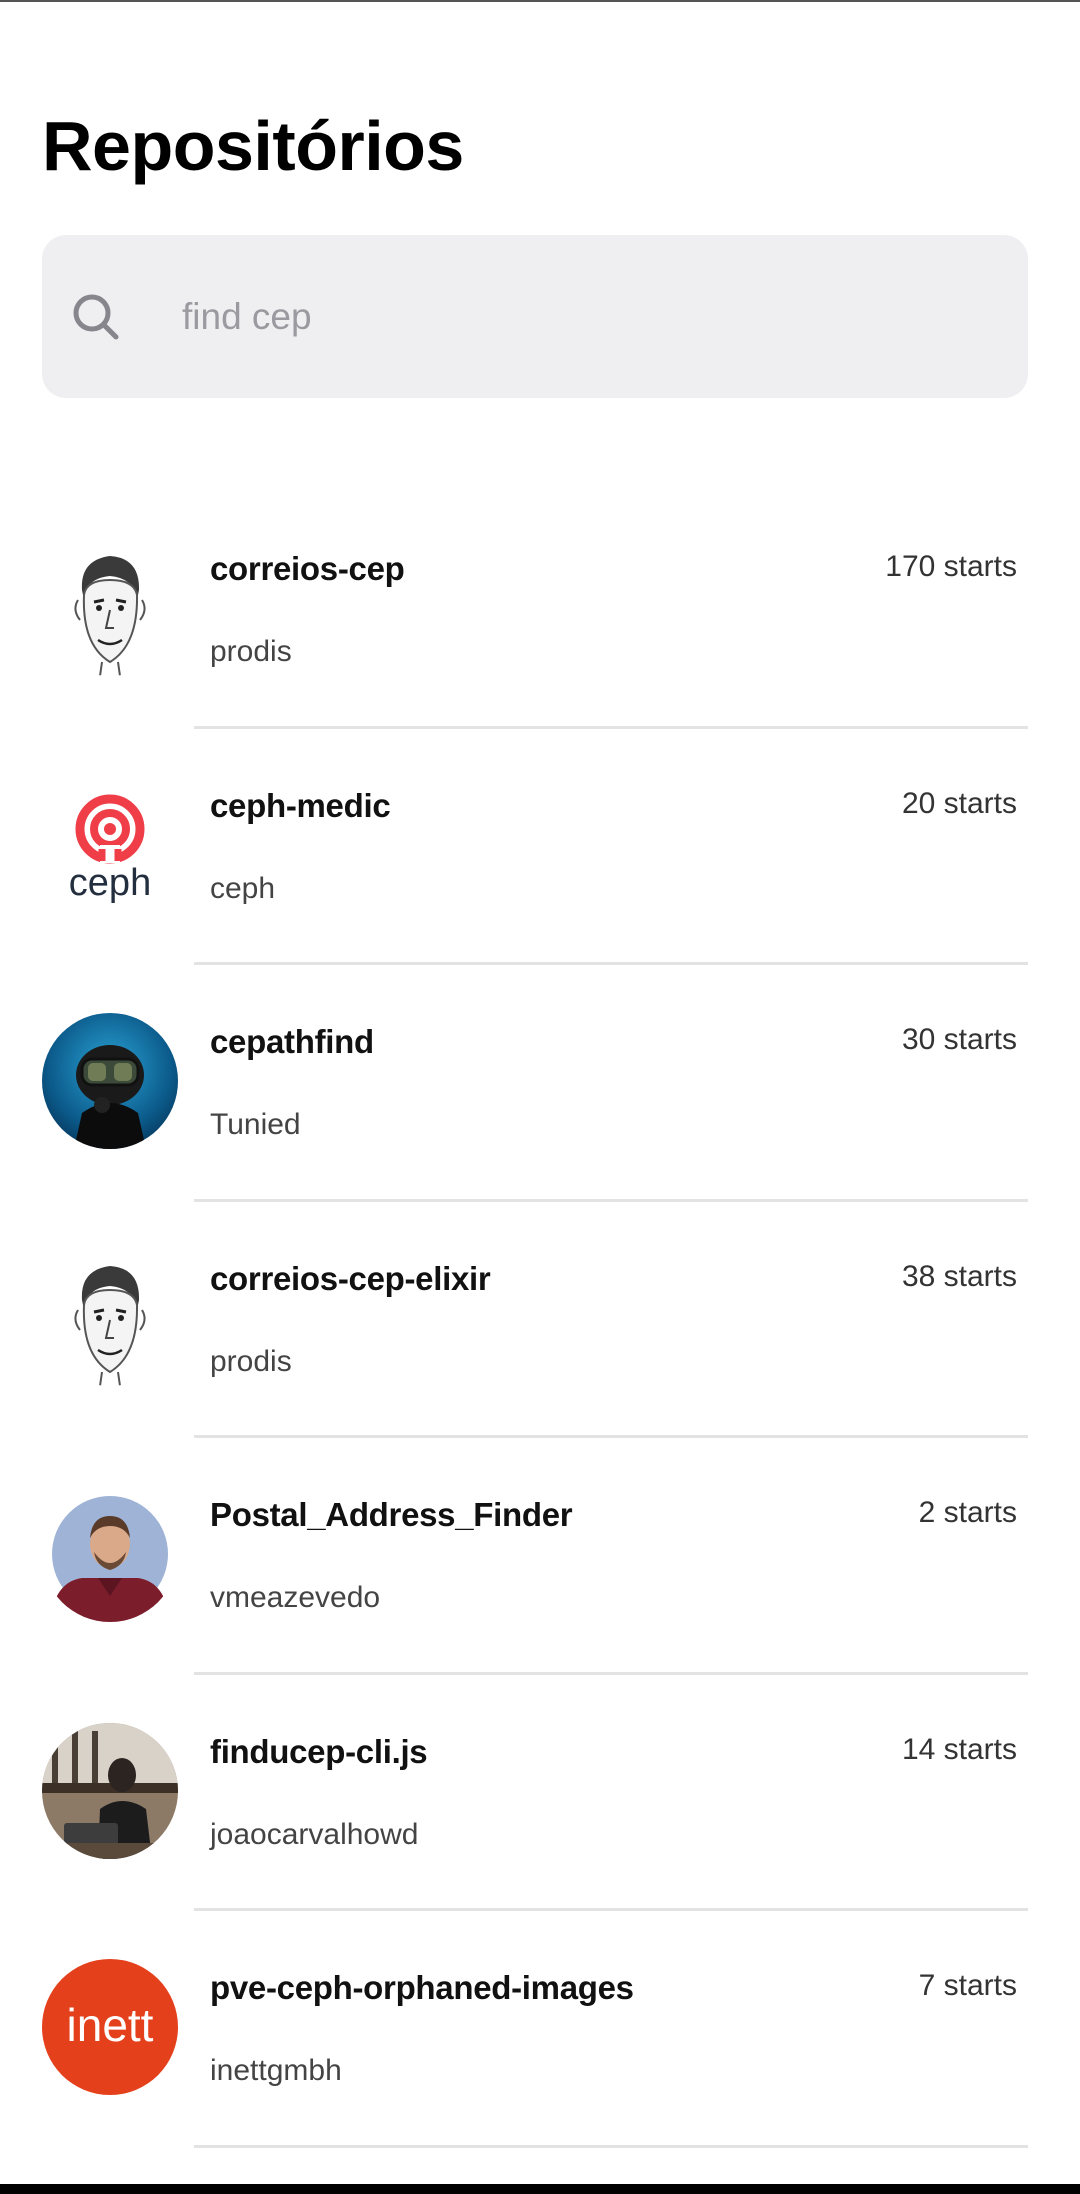 Image resolution: width=1080 pixels, height=2194 pixels. I want to click on diver-photo, so click(110, 1081).